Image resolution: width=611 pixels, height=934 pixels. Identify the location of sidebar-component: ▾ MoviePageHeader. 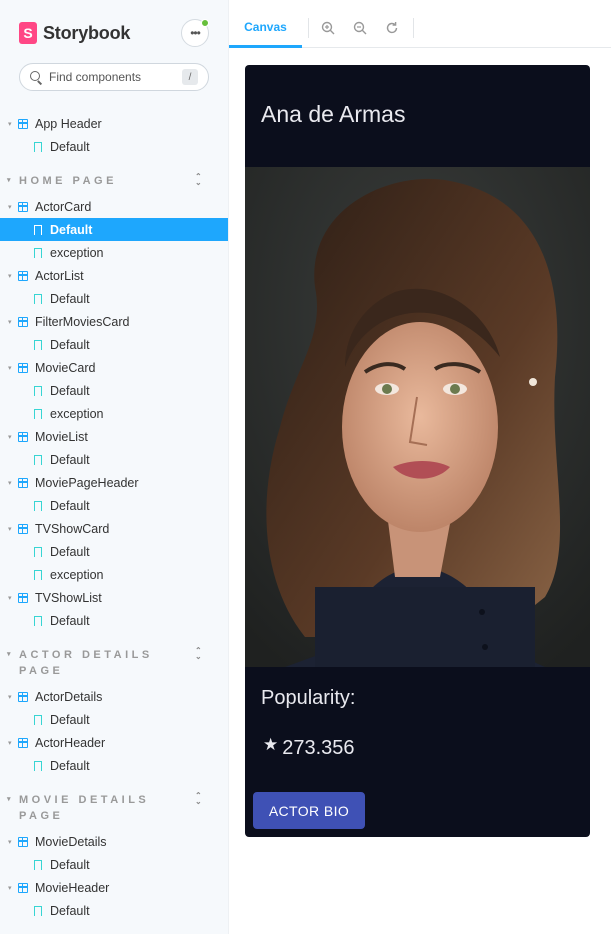
(114, 482).